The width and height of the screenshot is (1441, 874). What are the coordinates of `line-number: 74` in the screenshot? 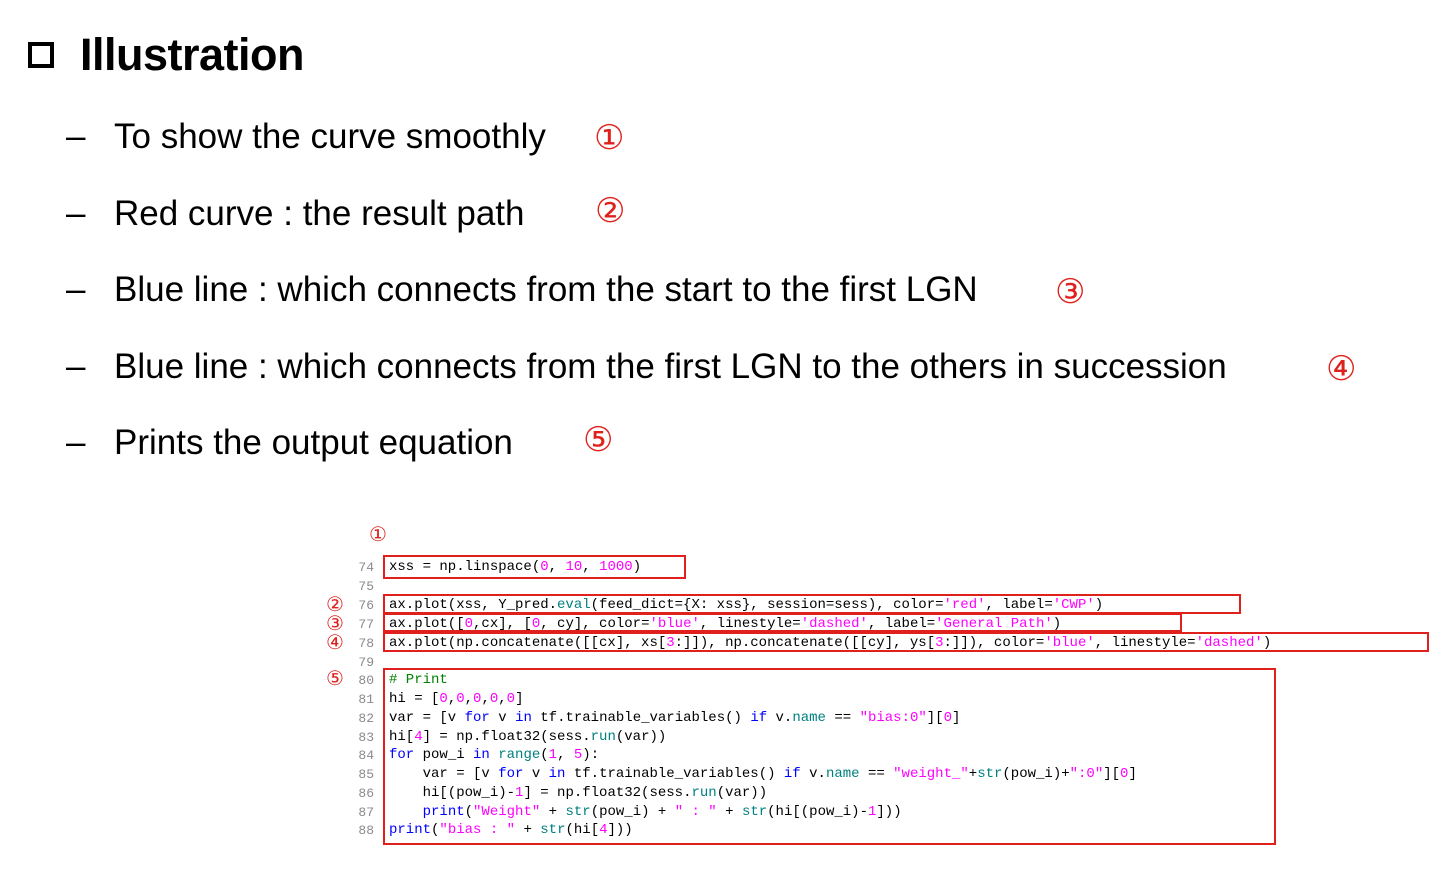 It's located at (366, 567).